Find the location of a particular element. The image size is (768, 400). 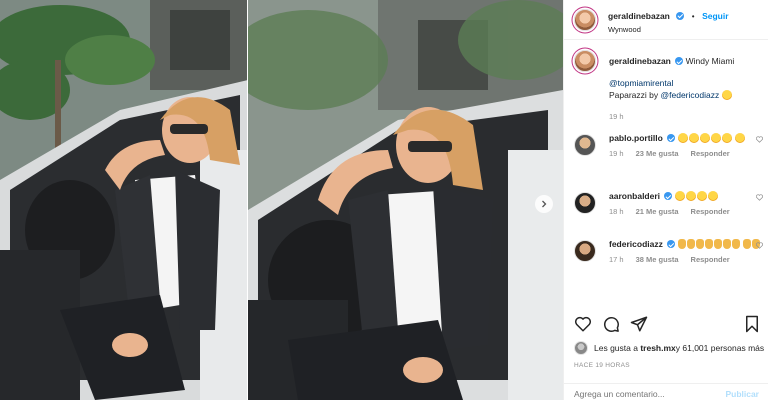

bookmark-icon is located at coordinates (752, 324).